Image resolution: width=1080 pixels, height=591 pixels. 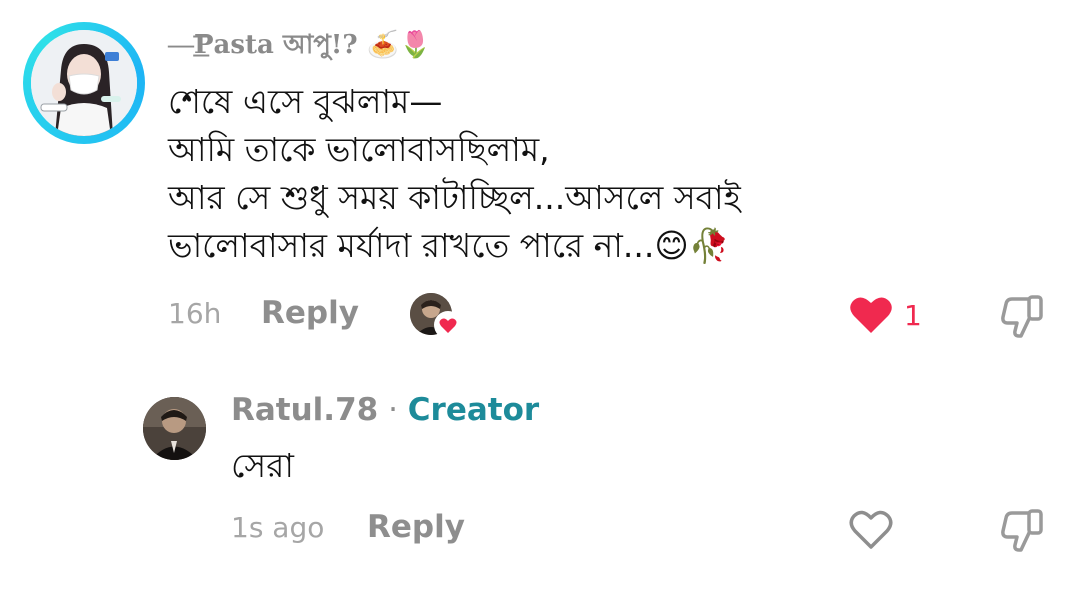 I want to click on reply-actions: 1s ago Reply, so click(x=641, y=530).